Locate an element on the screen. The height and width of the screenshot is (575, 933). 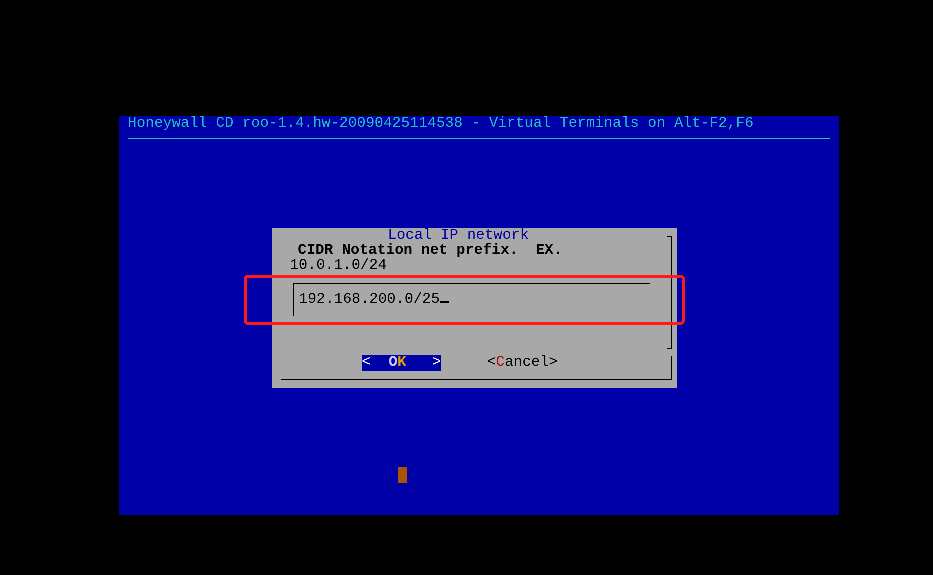
dialog-title: Local IP network is located at coordinates (459, 236).